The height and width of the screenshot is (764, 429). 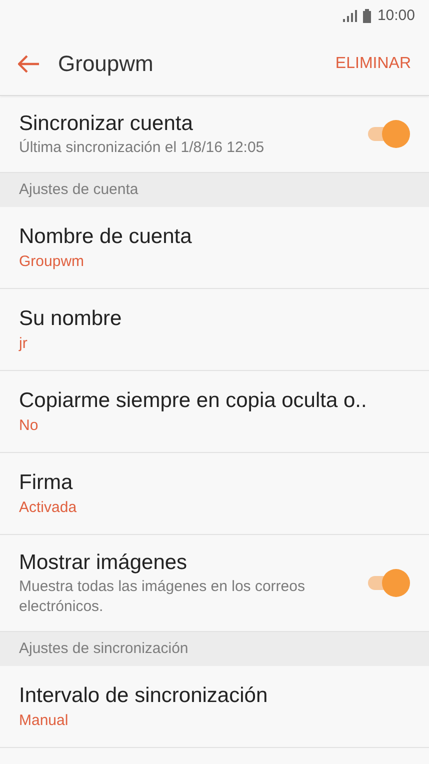 I want to click on page-title: Groupwm, so click(x=106, y=64).